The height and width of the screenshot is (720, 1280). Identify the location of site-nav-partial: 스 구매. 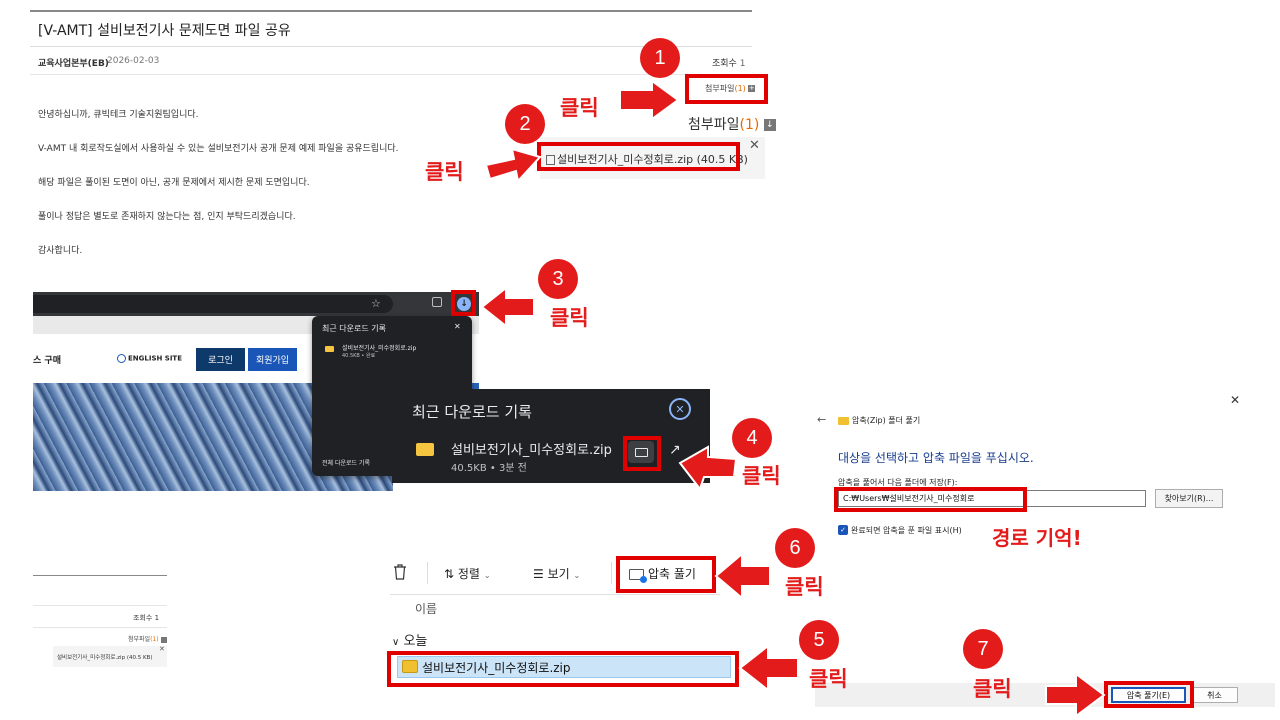
(47, 359).